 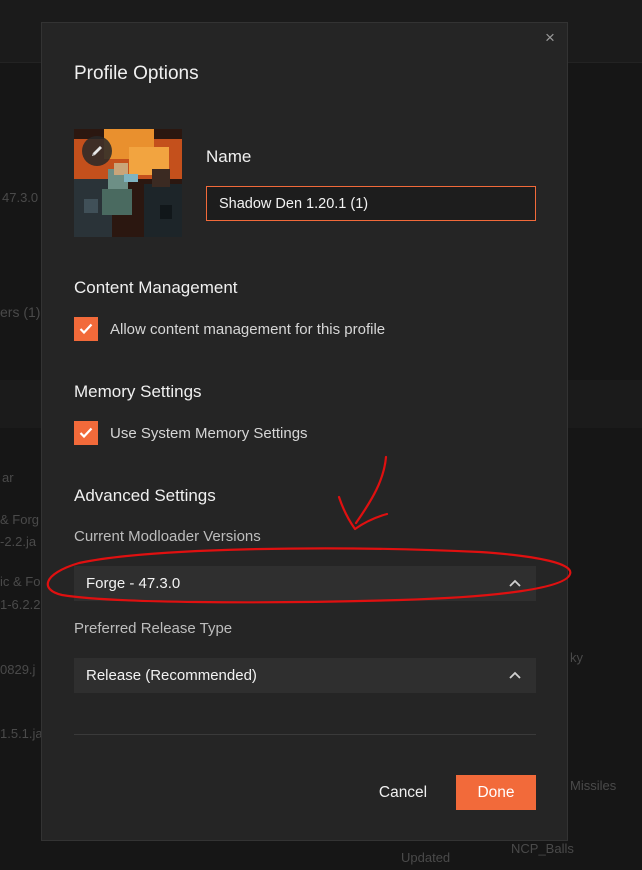 I want to click on advanced-settings-title: Advanced Settings, so click(x=145, y=495).